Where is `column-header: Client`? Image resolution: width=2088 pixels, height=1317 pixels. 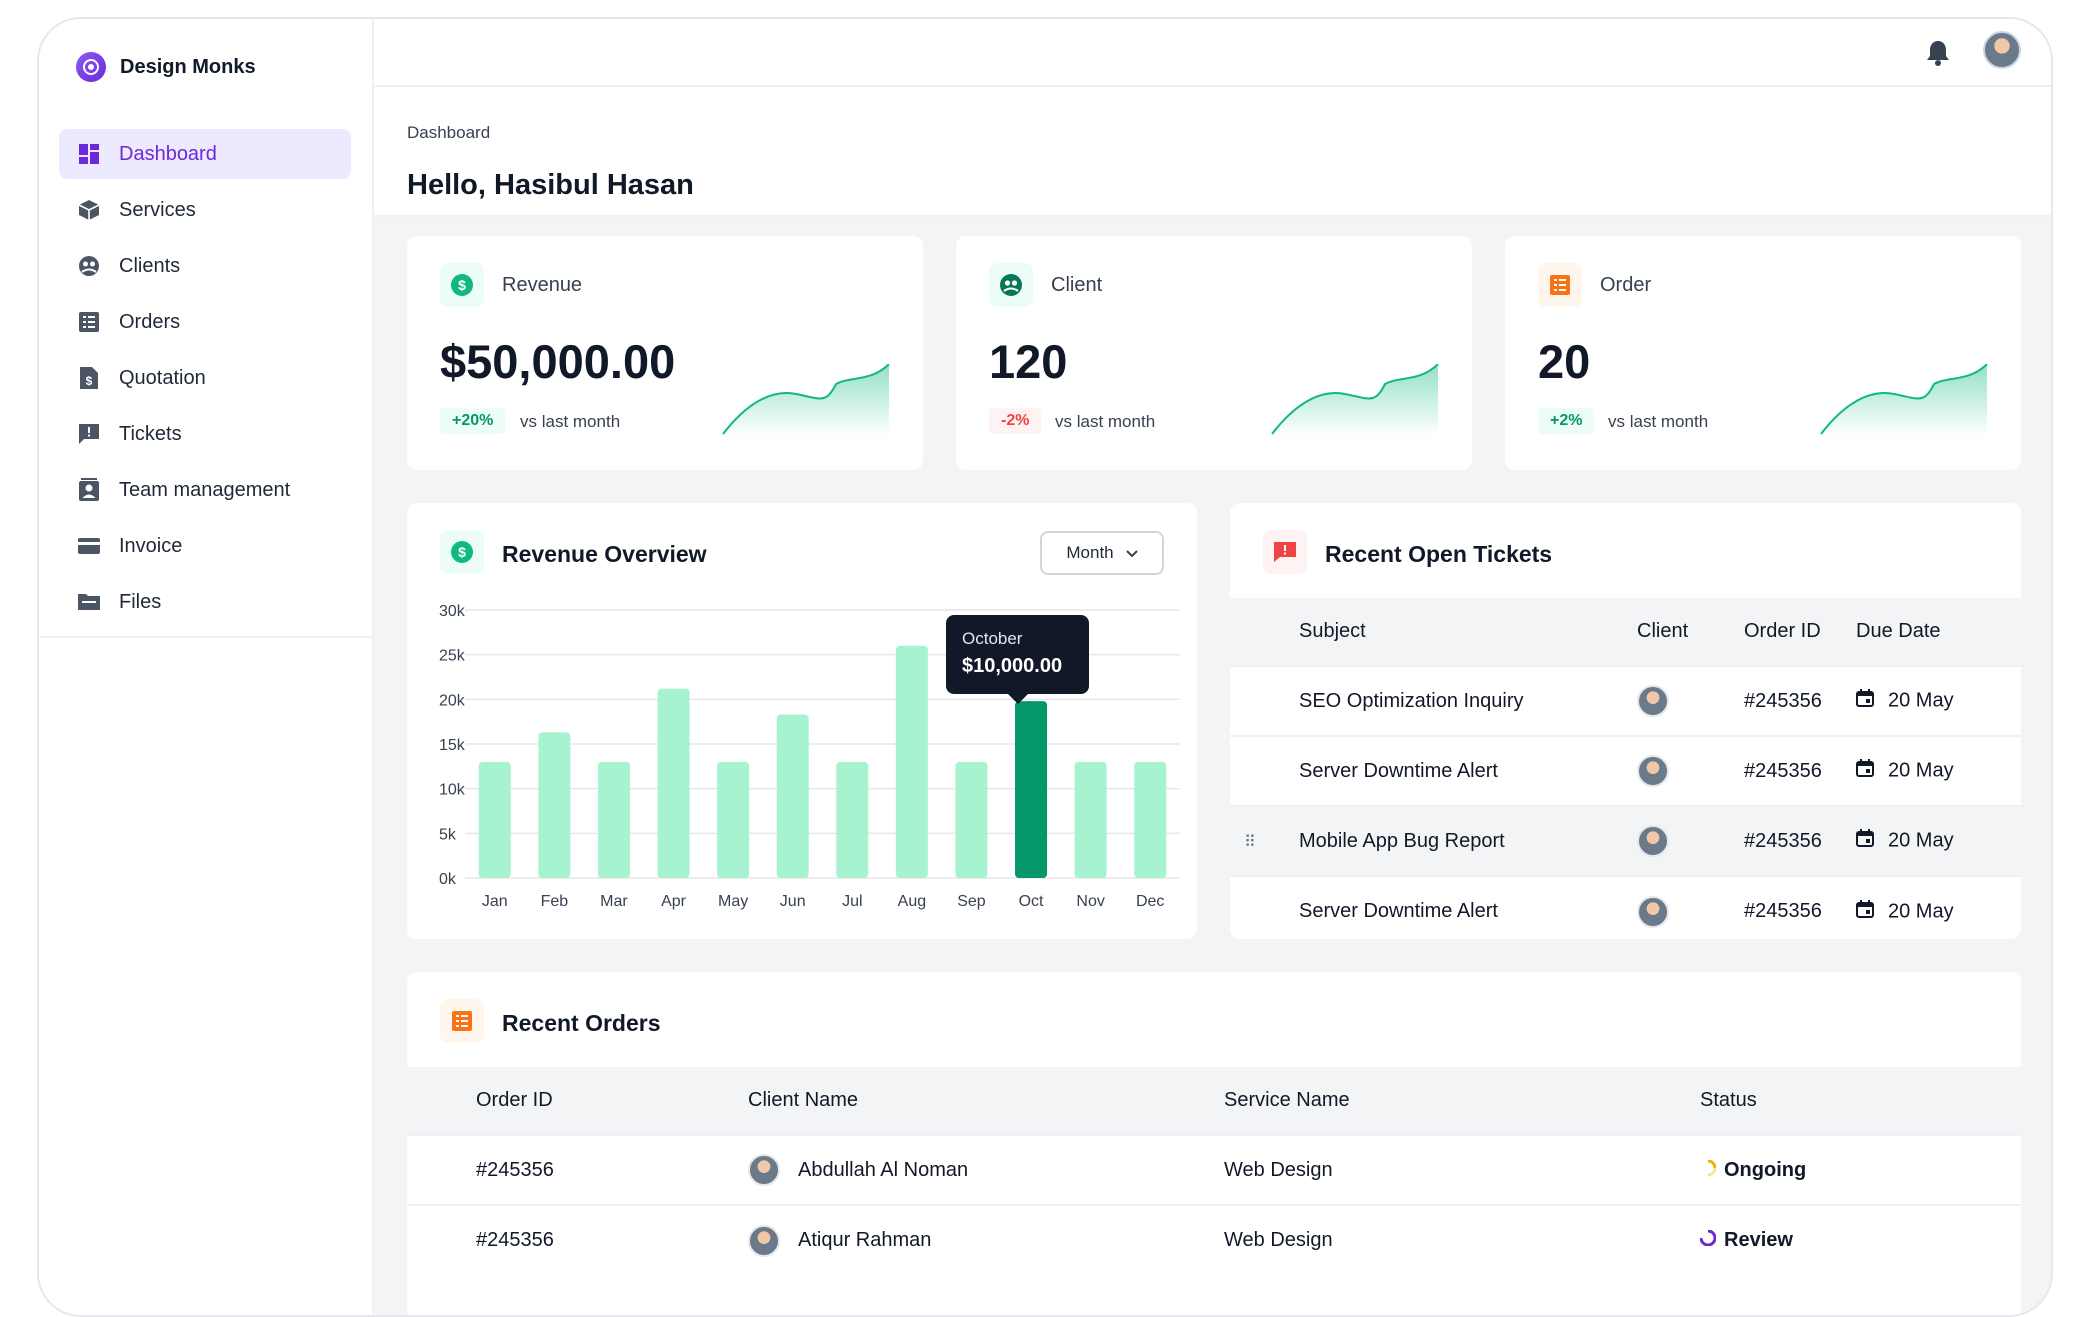
column-header: Client is located at coordinates (1690, 632).